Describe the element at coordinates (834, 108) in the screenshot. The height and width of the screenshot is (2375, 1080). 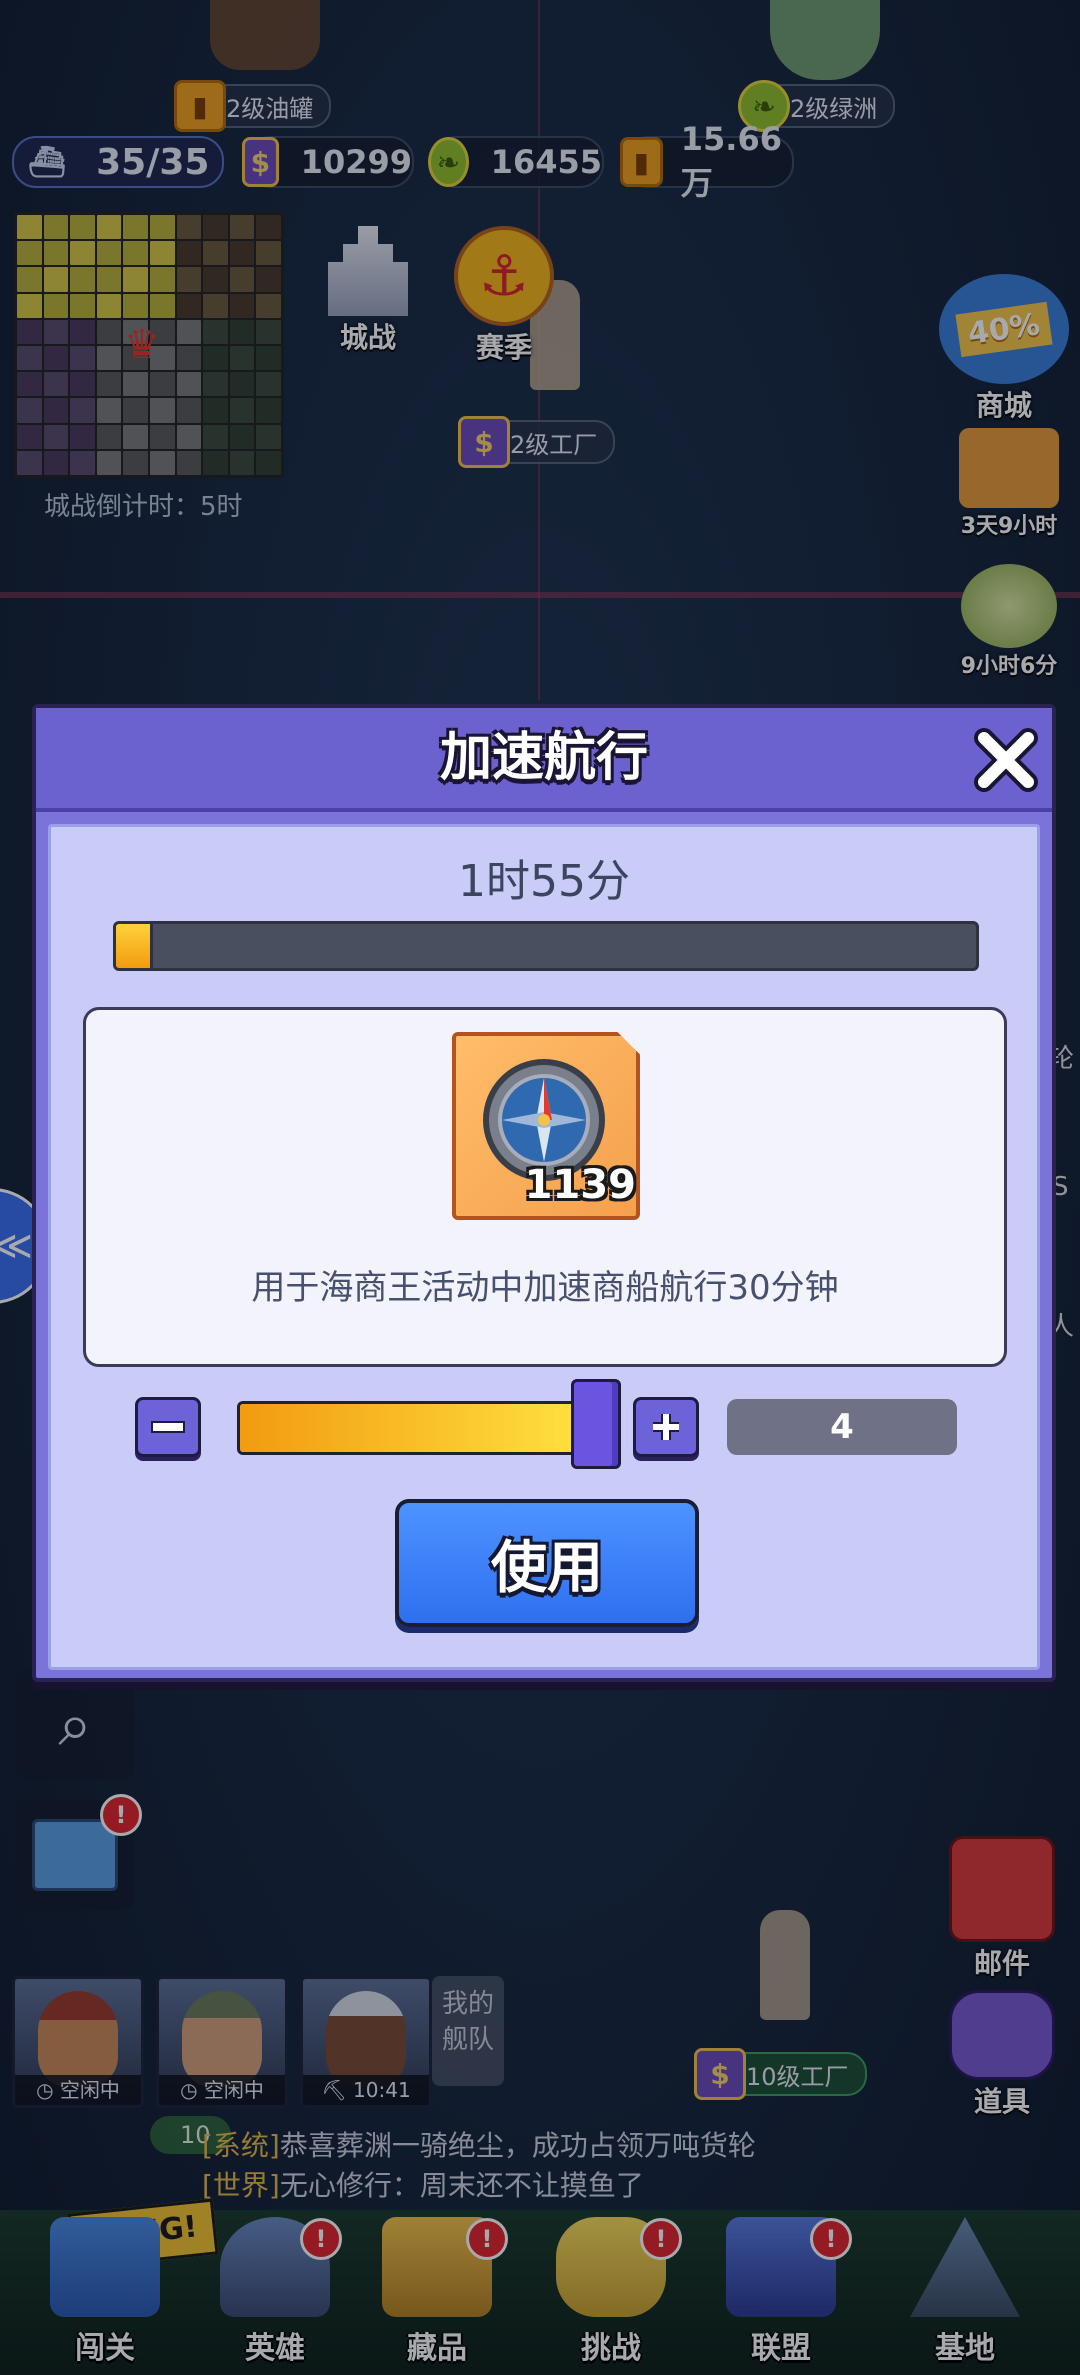
I see `oasis-label-text: 2级绿洲` at that location.